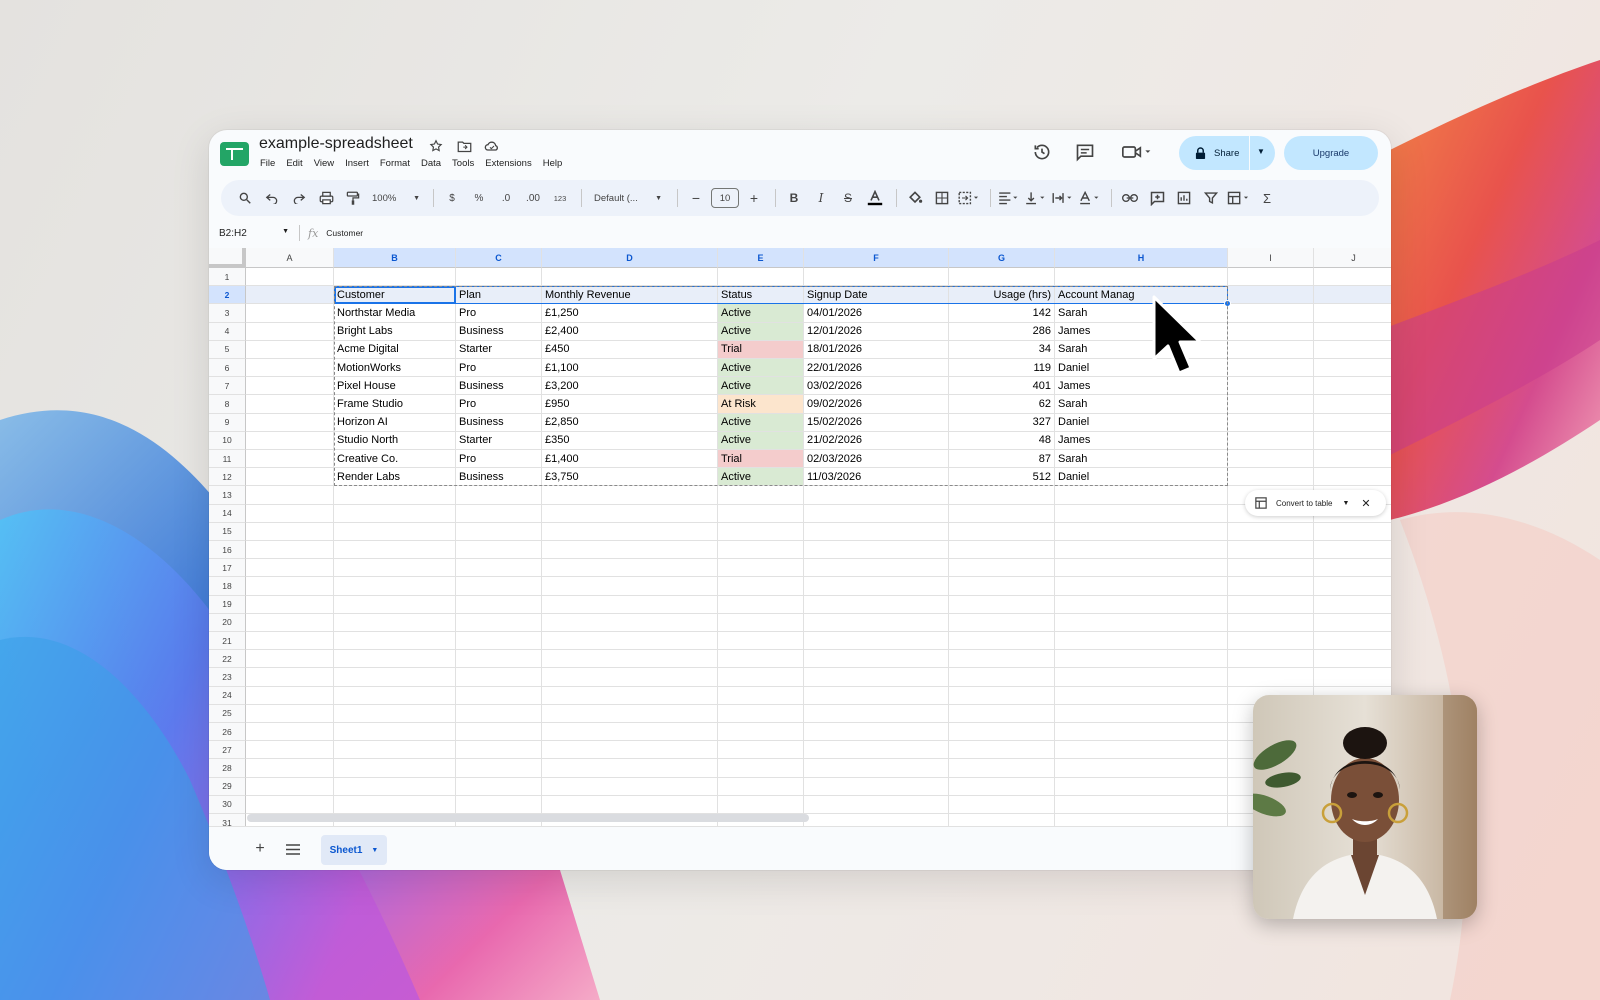 This screenshot has width=1600, height=1000. I want to click on increase-decimal-button: .00, so click(533, 198).